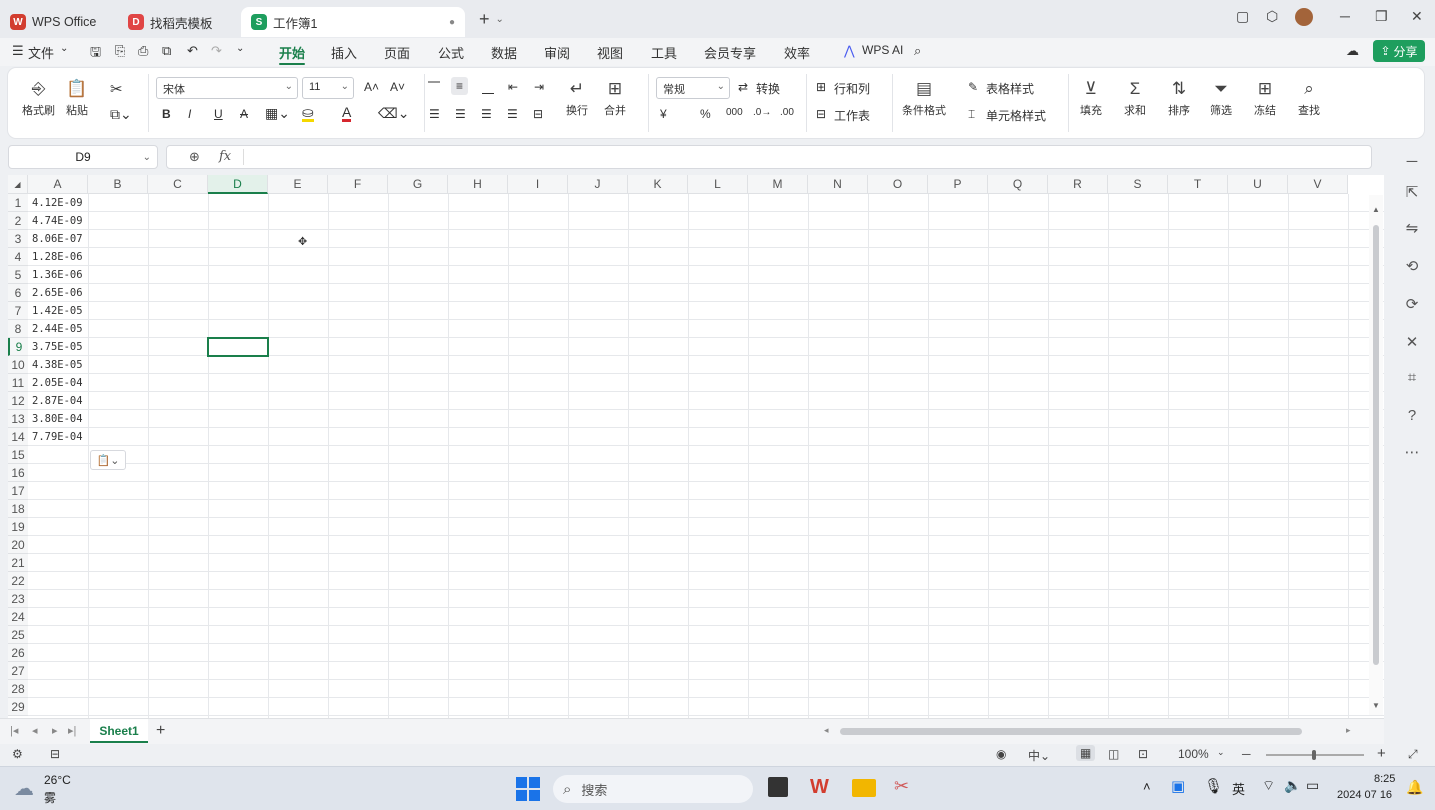  Describe the element at coordinates (577, 98) in the screenshot. I see `wrap-button: ↵ 换行` at that location.